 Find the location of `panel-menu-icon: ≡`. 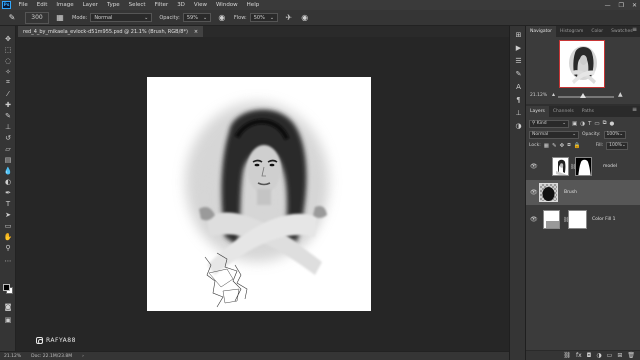

panel-menu-icon: ≡ is located at coordinates (634, 29).